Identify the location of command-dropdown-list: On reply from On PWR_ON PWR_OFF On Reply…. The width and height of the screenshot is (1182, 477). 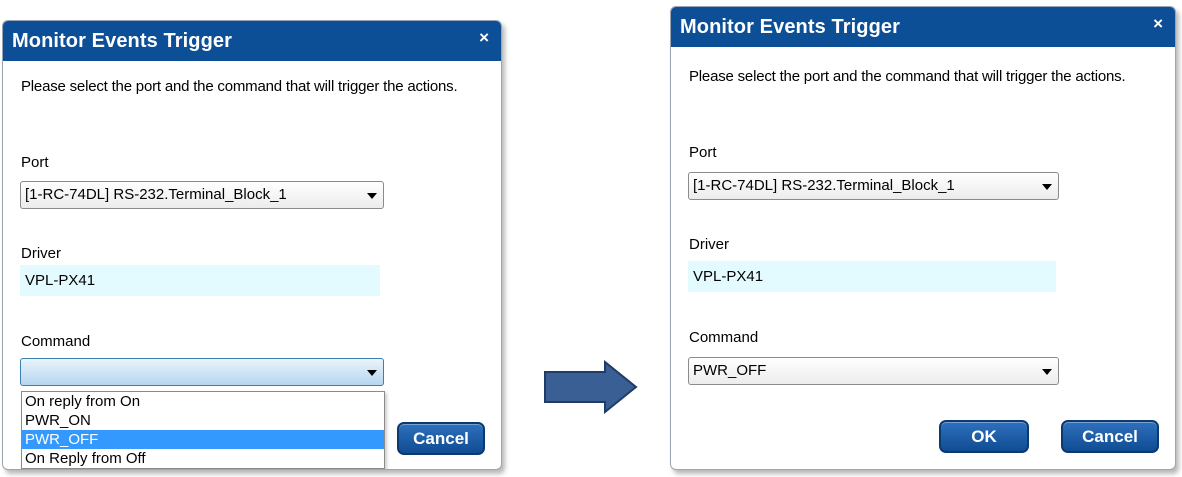
(203, 430).